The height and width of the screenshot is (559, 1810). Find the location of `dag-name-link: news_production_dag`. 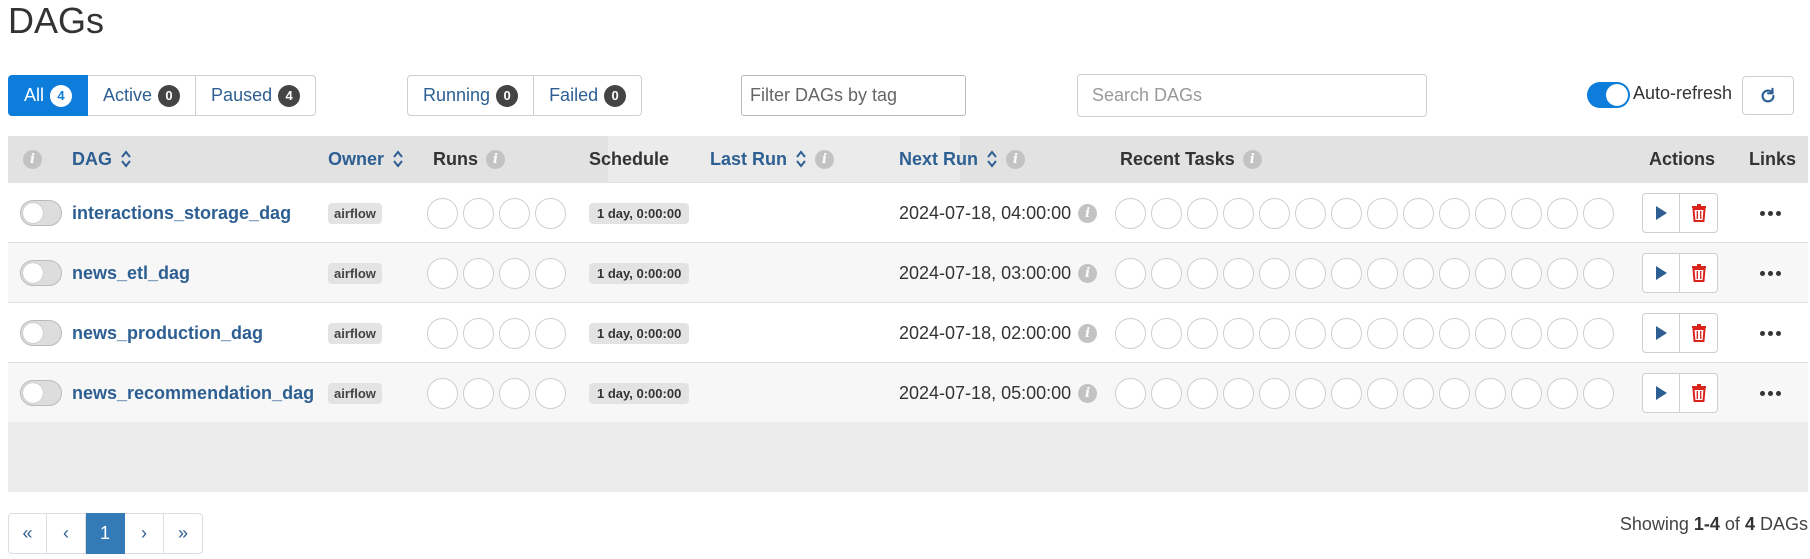

dag-name-link: news_production_dag is located at coordinates (167, 333).